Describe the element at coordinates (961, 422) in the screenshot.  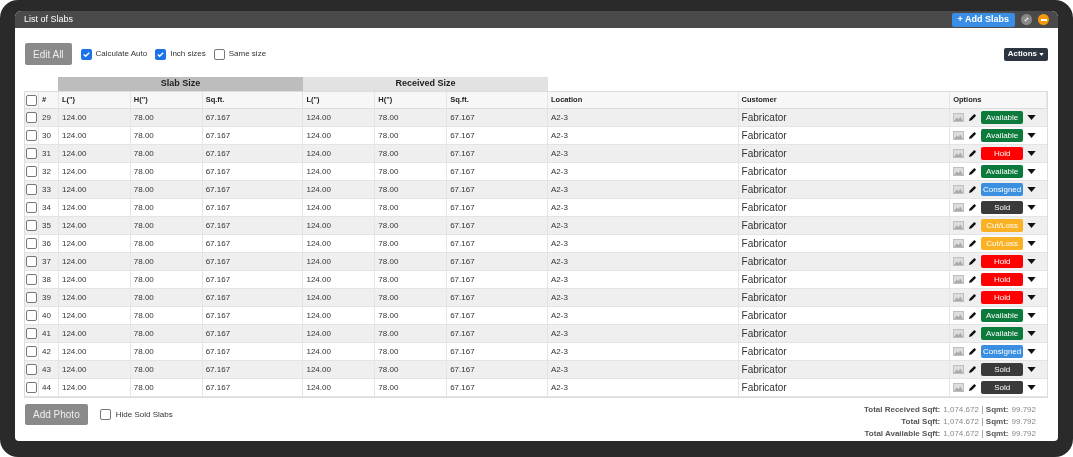
I see `total-value: 1,074.672` at that location.